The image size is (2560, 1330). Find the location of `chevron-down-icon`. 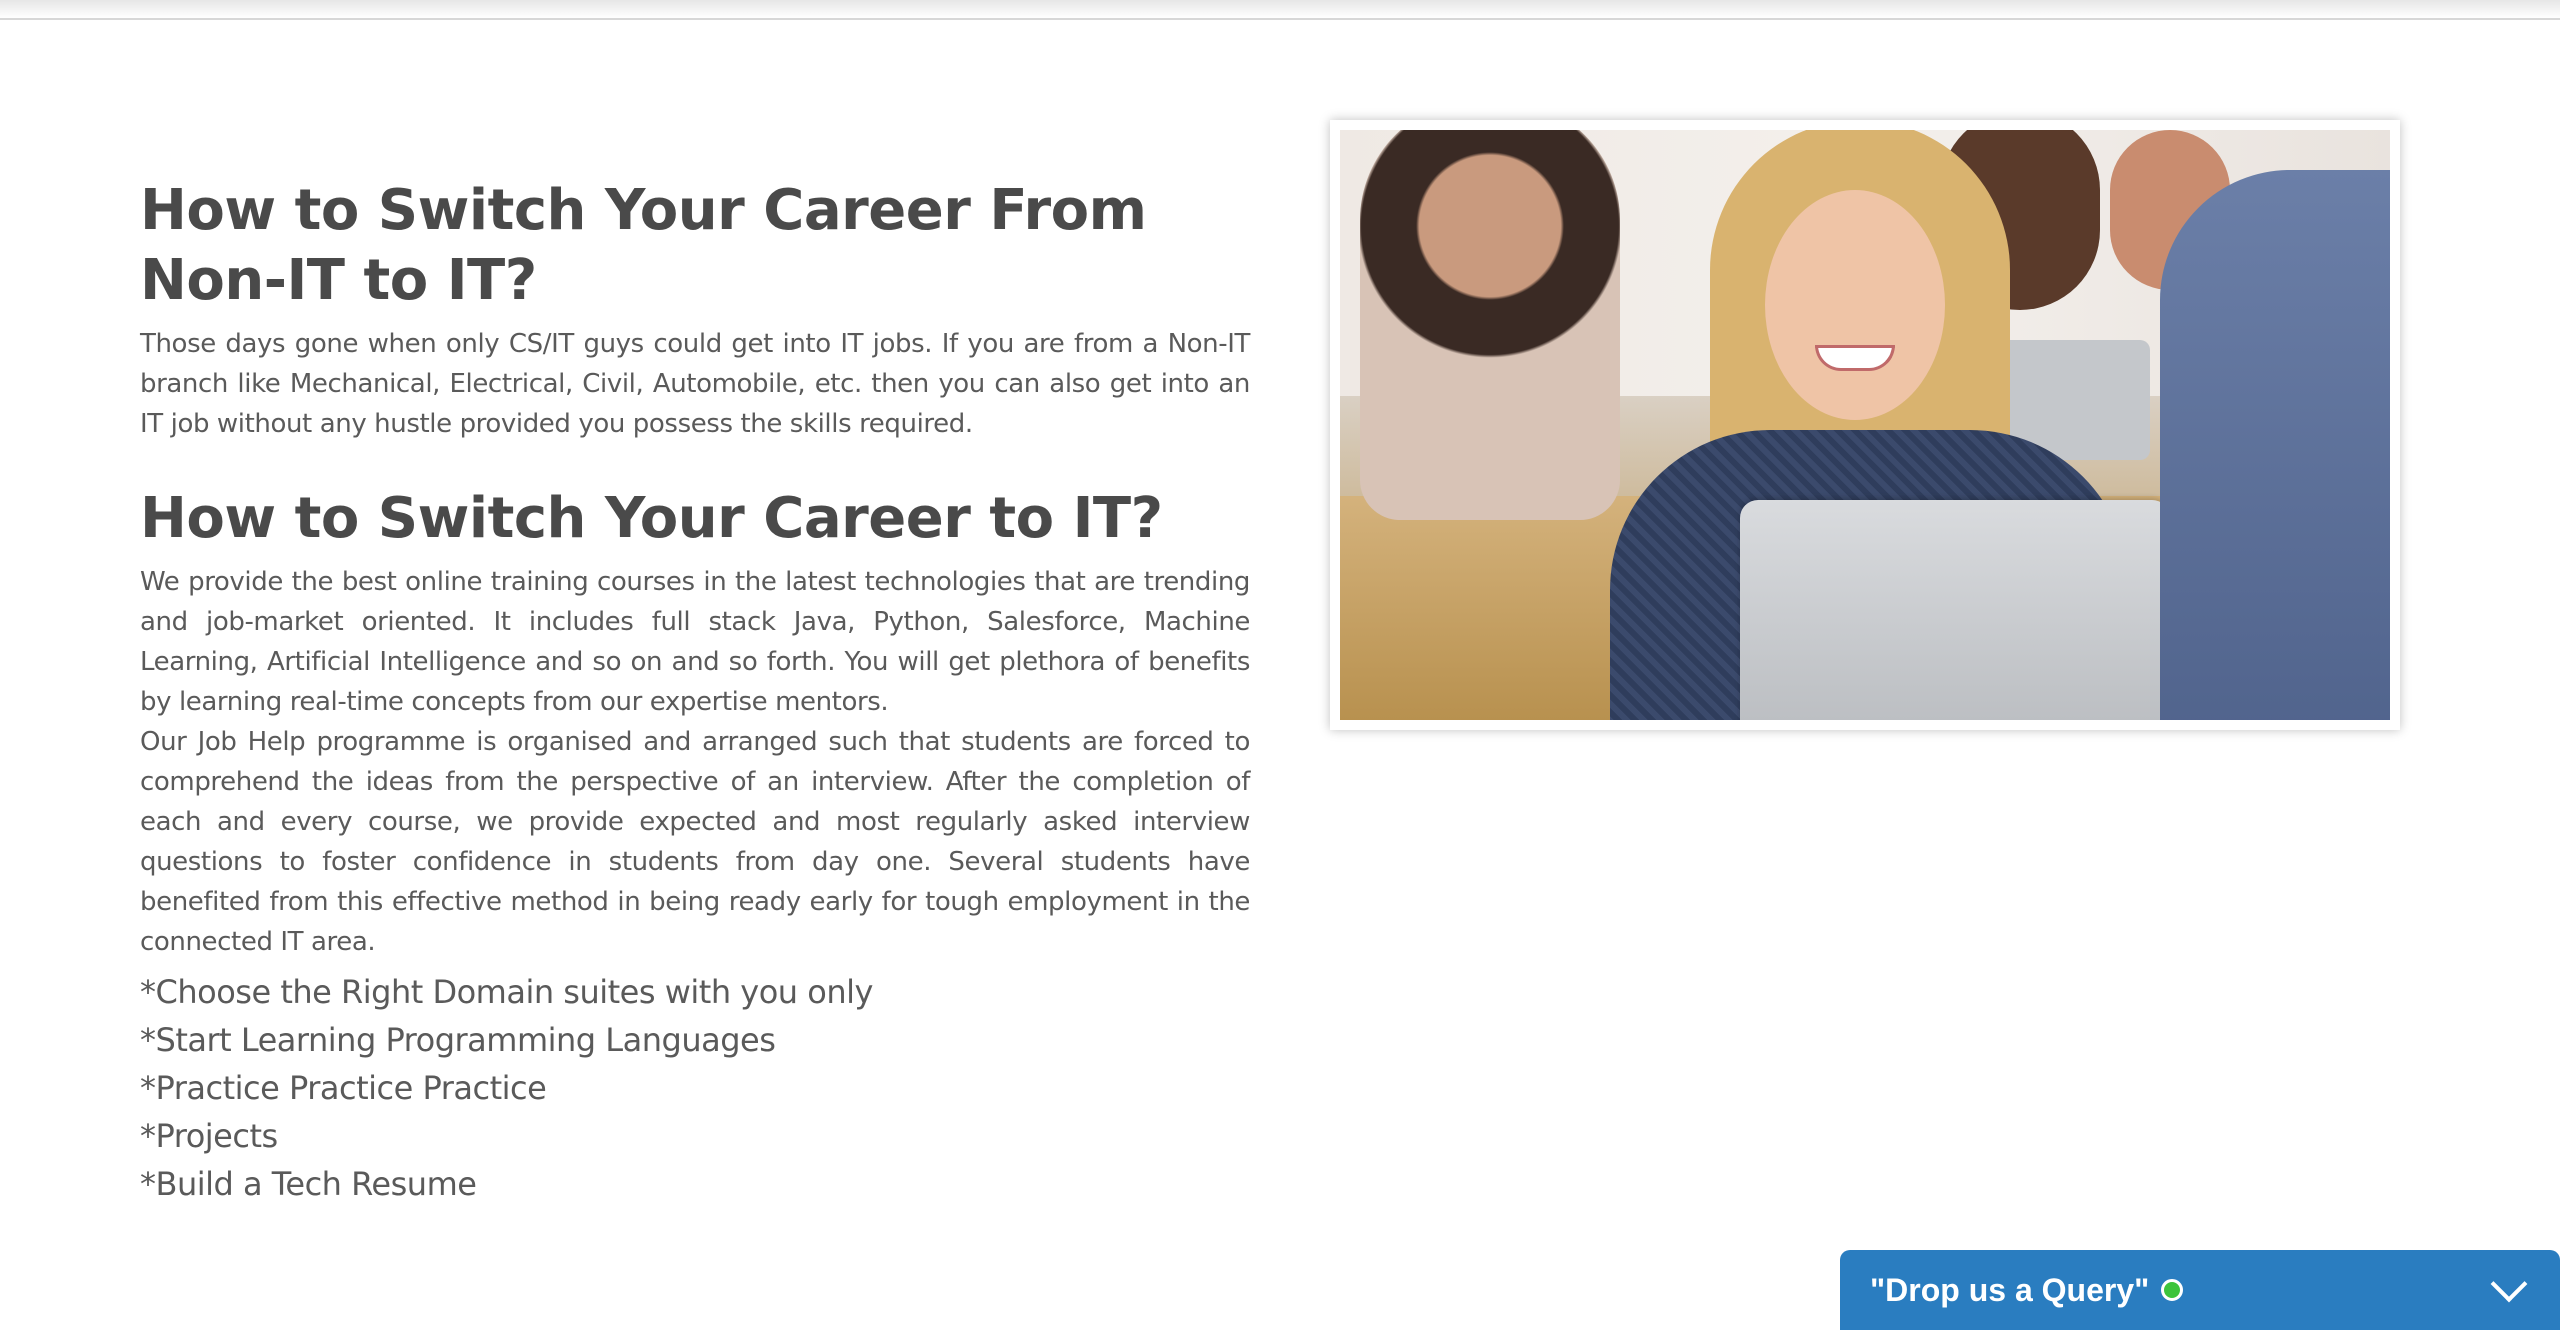

chevron-down-icon is located at coordinates (2509, 1284).